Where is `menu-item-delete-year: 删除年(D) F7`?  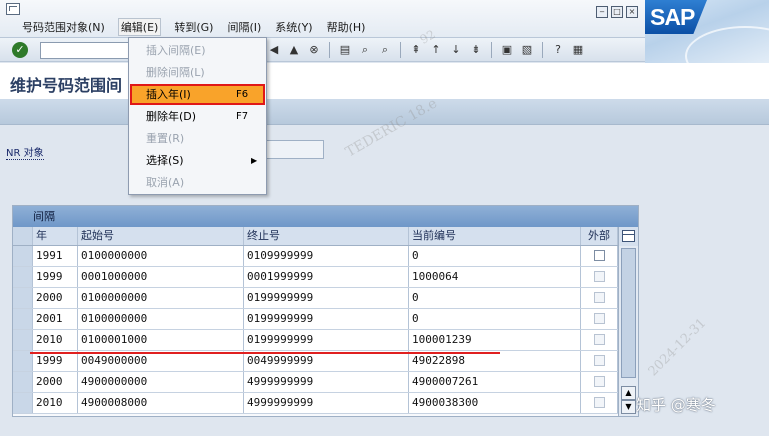 menu-item-delete-year: 删除年(D) F7 is located at coordinates (197, 116).